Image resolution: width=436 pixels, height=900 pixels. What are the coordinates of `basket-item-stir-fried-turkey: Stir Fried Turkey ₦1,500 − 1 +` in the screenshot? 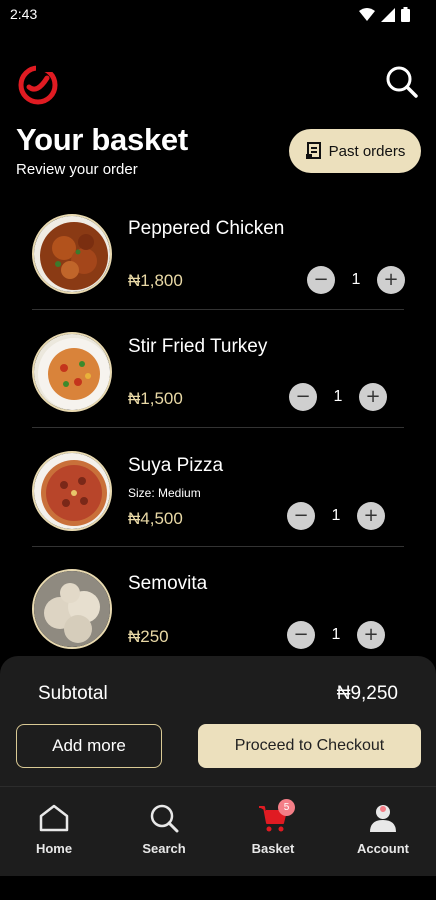 It's located at (218, 391).